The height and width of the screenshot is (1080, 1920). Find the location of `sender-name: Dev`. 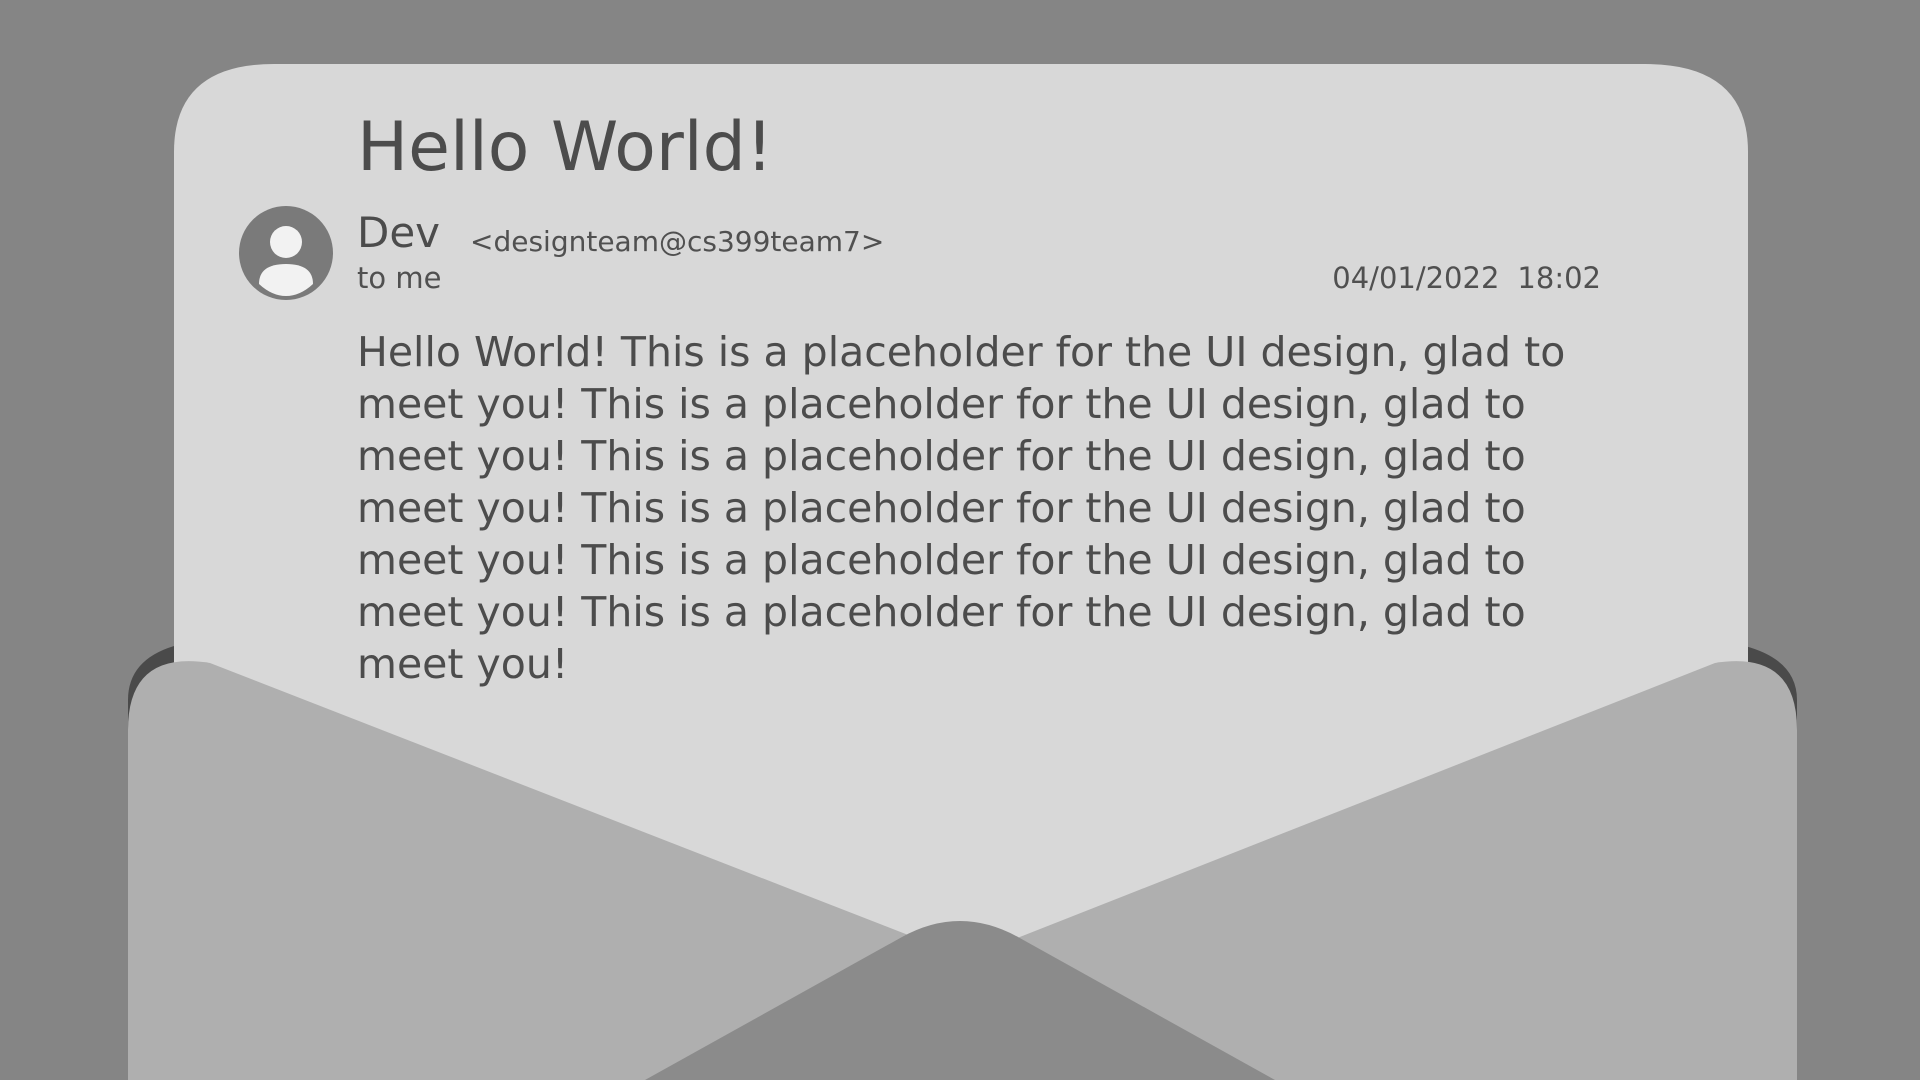

sender-name: Dev is located at coordinates (399, 232).